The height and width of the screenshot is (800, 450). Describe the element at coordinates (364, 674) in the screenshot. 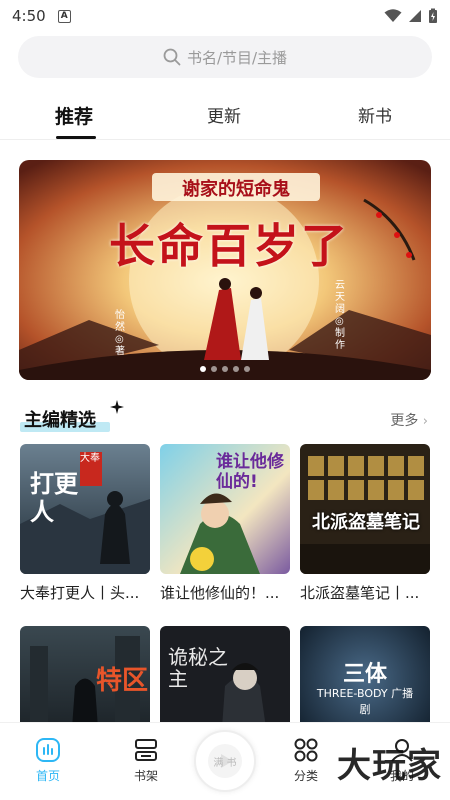

I see `book-cover-text: 三体` at that location.